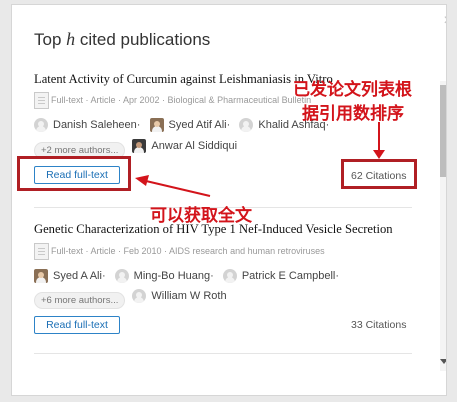 This screenshot has height=402, width=457. Describe the element at coordinates (74, 173) in the screenshot. I see `highlight-box-read` at that location.